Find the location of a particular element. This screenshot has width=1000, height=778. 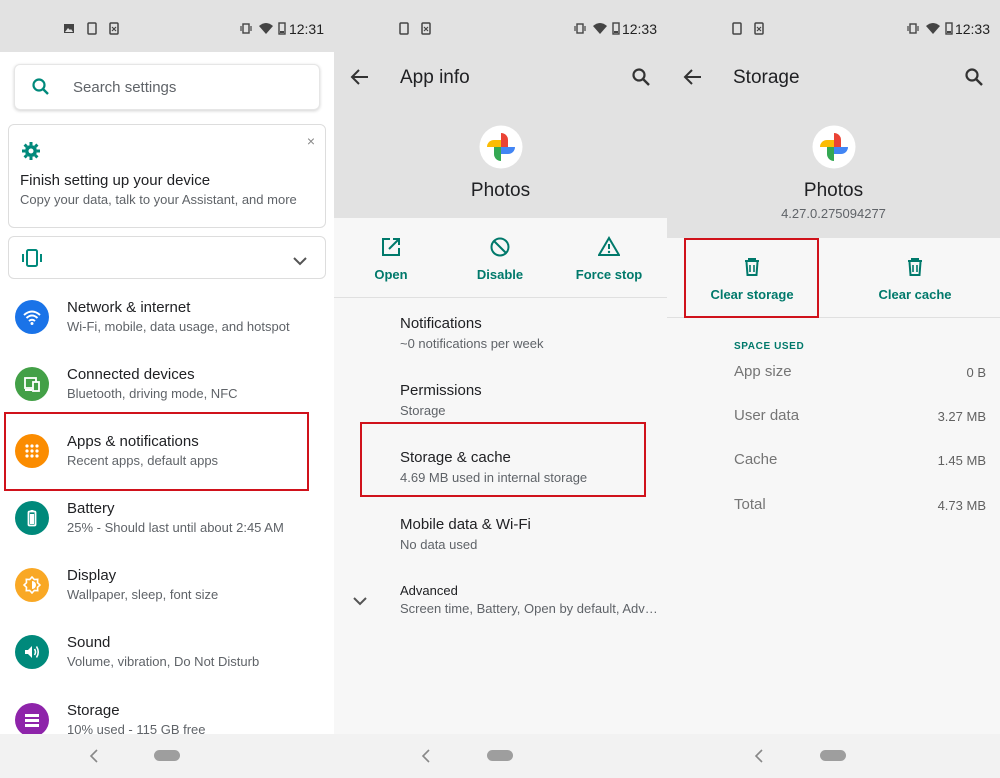

item-subtitle: ~0 notifications per week is located at coordinates (472, 343).